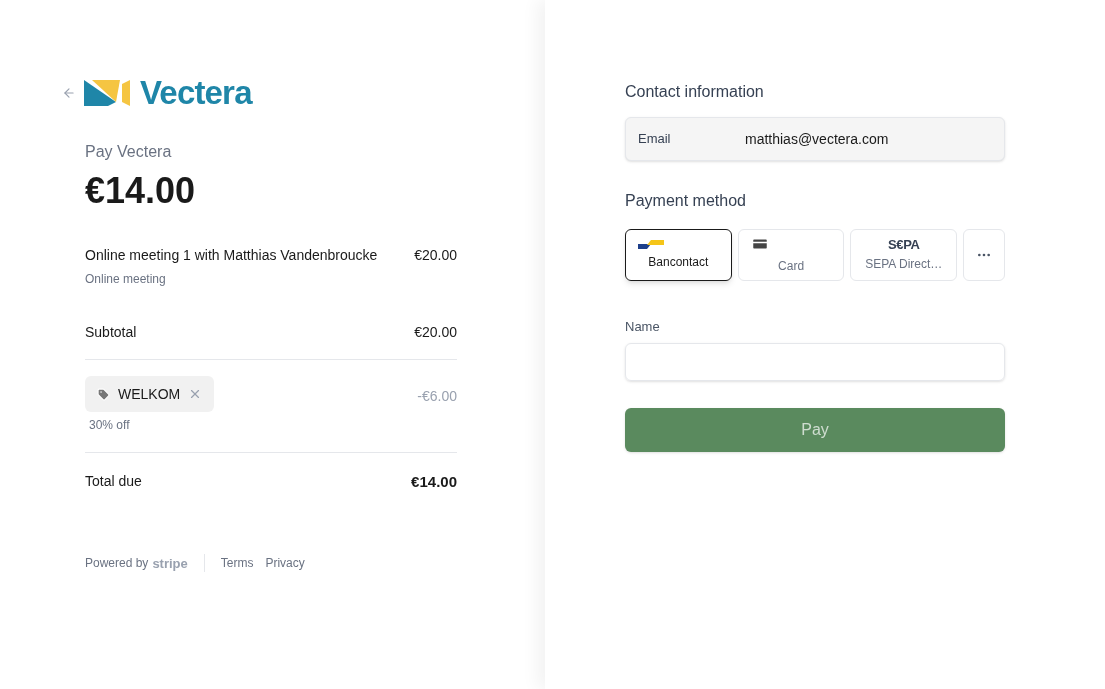  What do you see at coordinates (903, 244) in the screenshot?
I see `sepa-logo: S€PA` at bounding box center [903, 244].